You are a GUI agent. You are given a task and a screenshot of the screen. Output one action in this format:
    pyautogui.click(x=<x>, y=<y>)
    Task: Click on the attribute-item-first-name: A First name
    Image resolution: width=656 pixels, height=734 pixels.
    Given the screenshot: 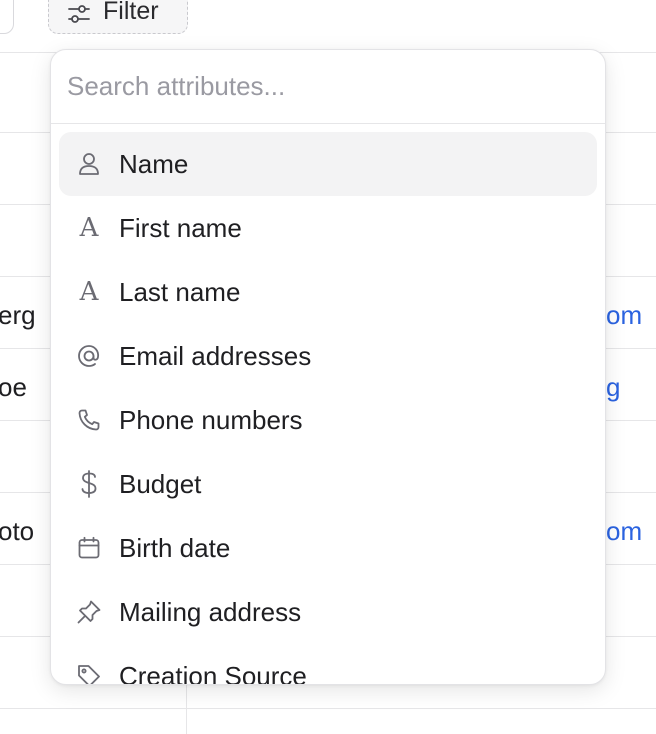 What is the action you would take?
    pyautogui.click(x=328, y=228)
    